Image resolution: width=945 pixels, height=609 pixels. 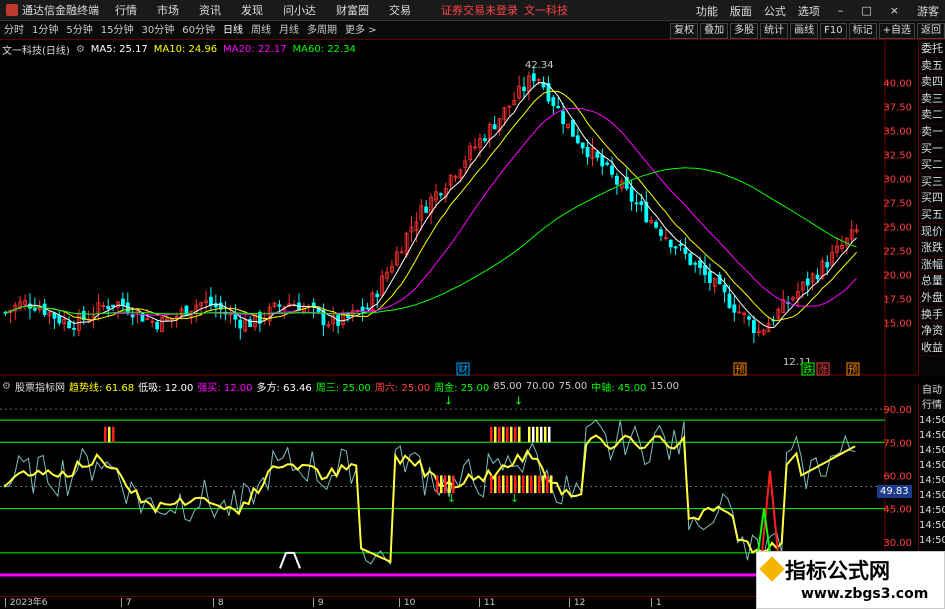 I want to click on tick-item-4: 14:50, so click(x=932, y=450).